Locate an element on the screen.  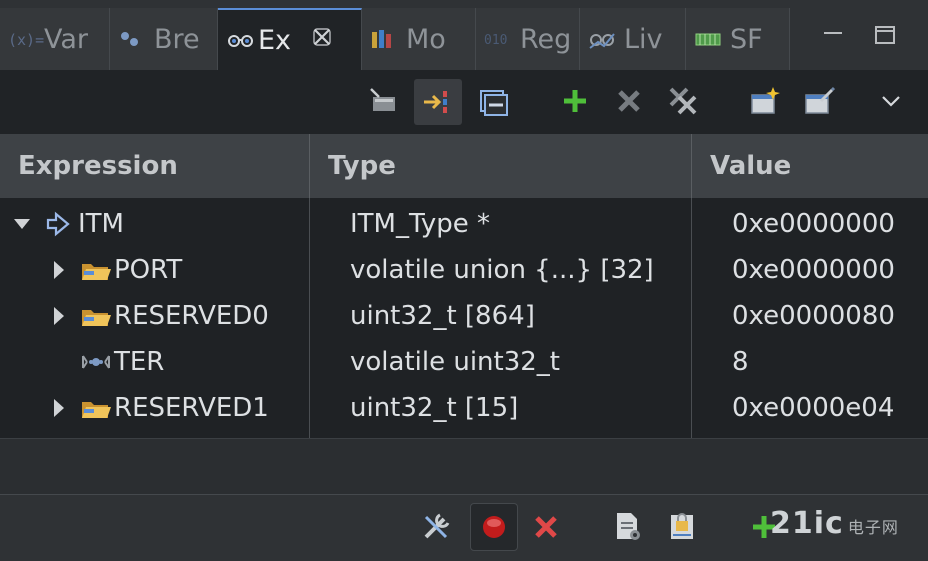
remove-icon is located at coordinates (629, 101).